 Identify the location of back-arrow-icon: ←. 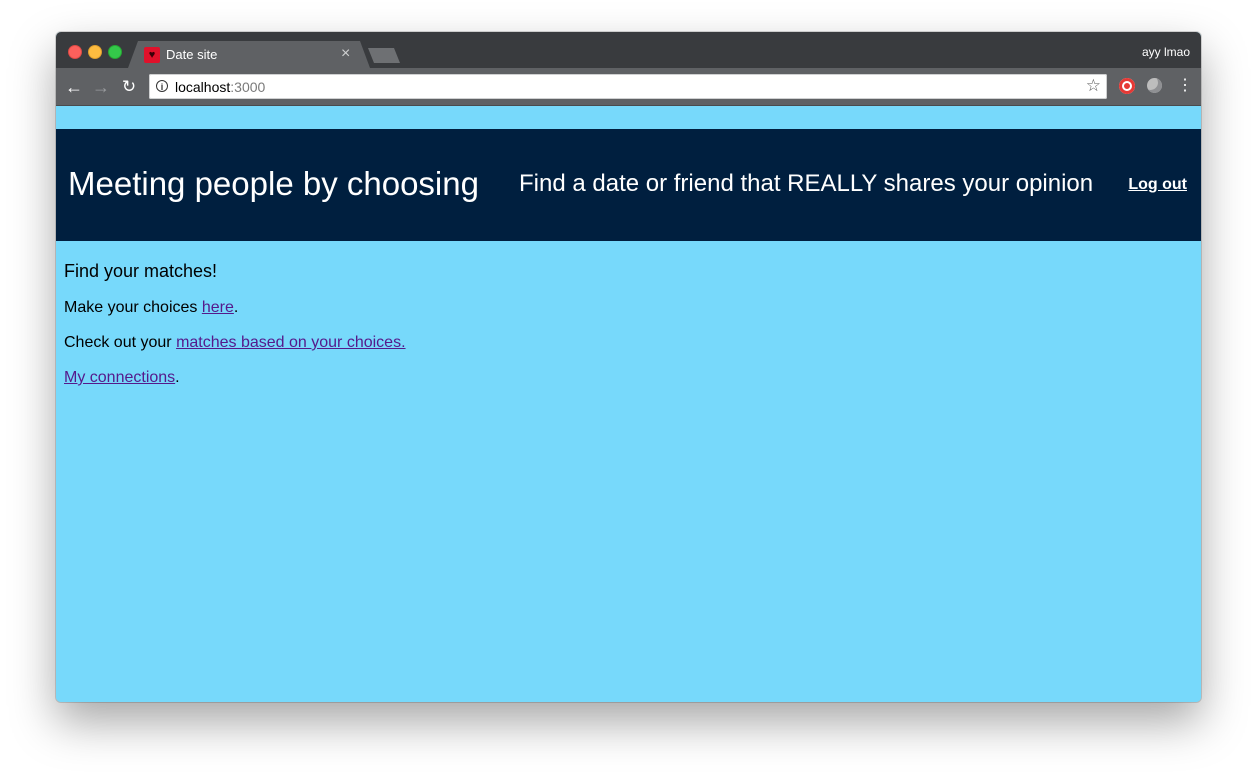
(74, 87).